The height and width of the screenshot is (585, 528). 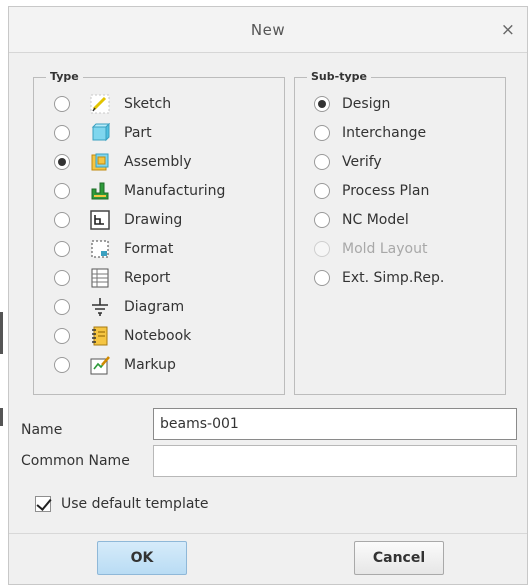 I want to click on subtype-option-ext-simp-rep: Ext. Simp.Rep., so click(x=369, y=278).